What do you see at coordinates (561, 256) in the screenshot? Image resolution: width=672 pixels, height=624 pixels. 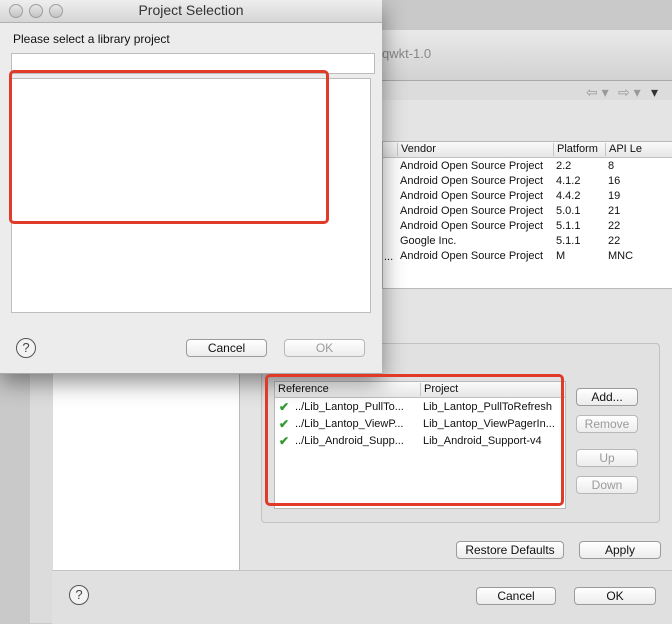 I see `target-platform-cell: M` at bounding box center [561, 256].